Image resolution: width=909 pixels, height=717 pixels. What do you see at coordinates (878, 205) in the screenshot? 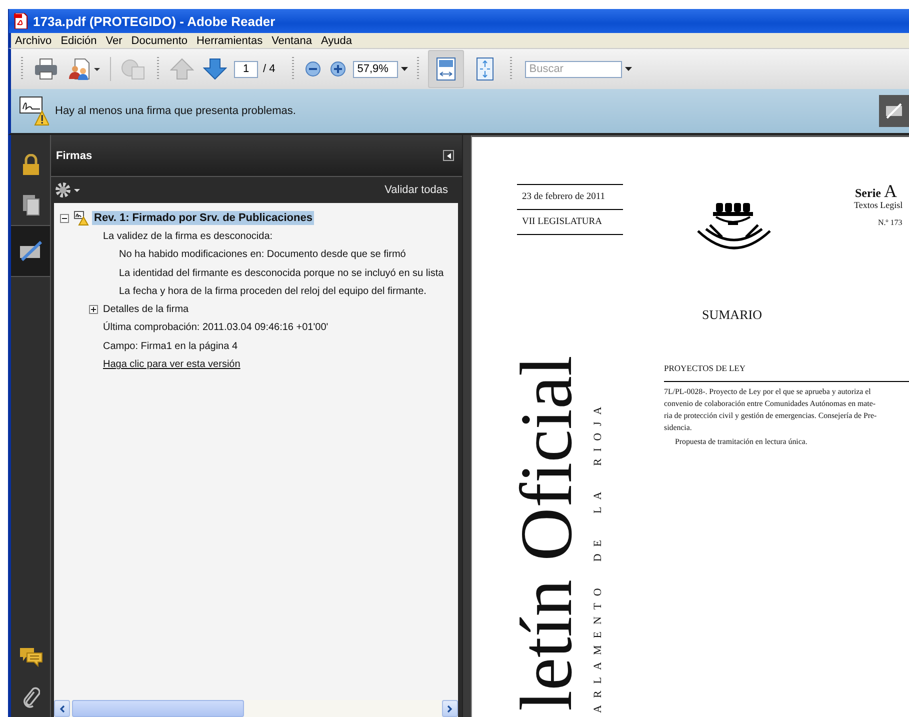
I see `series-subtitle: Textos Legisl` at bounding box center [878, 205].